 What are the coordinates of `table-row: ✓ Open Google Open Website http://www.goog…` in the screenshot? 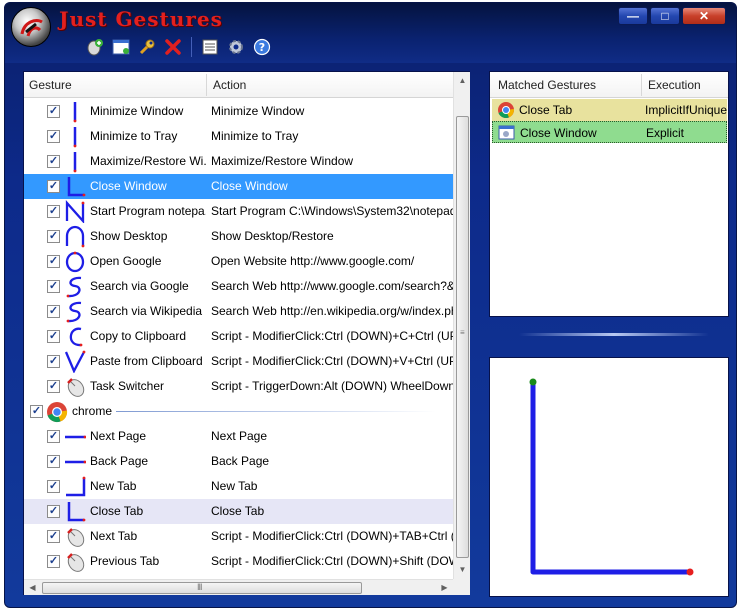 It's located at (238, 261).